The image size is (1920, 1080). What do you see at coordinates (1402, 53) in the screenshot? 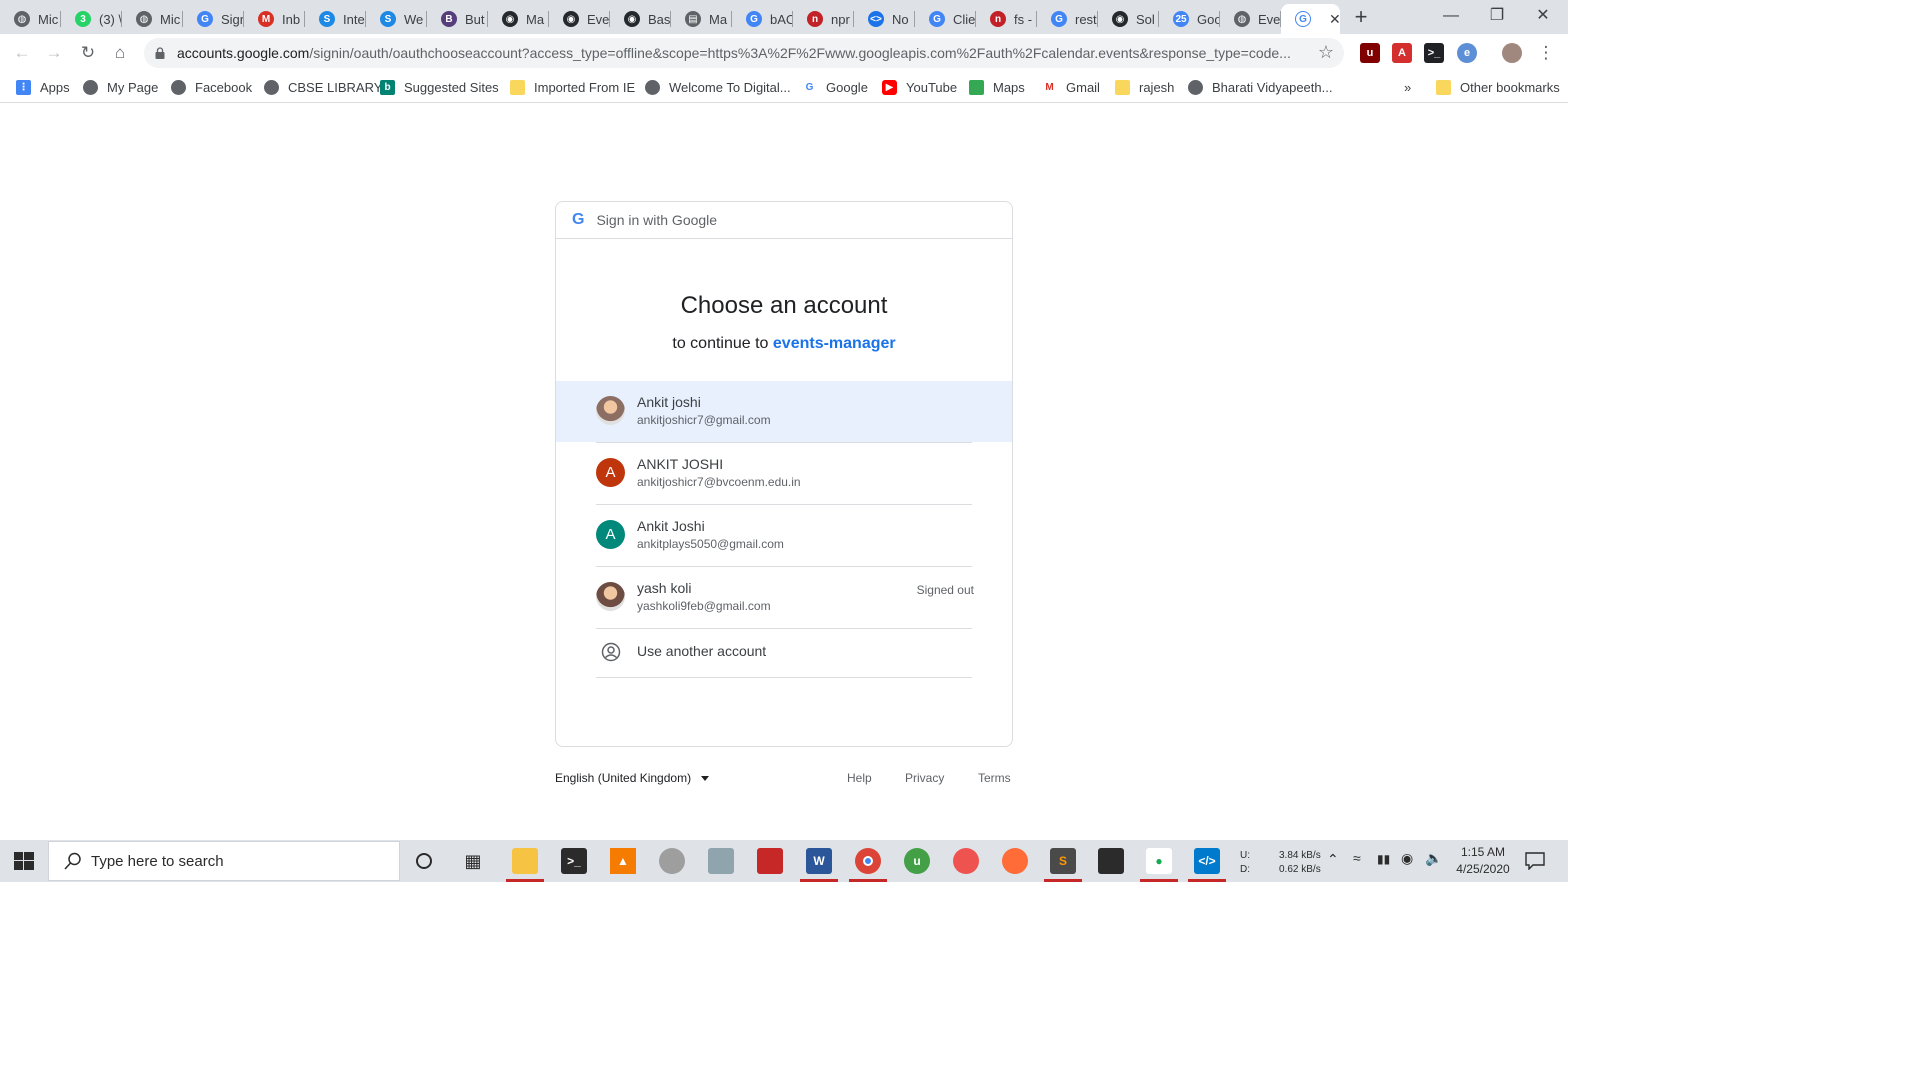
I see `pdf-extension-icon: A` at bounding box center [1402, 53].